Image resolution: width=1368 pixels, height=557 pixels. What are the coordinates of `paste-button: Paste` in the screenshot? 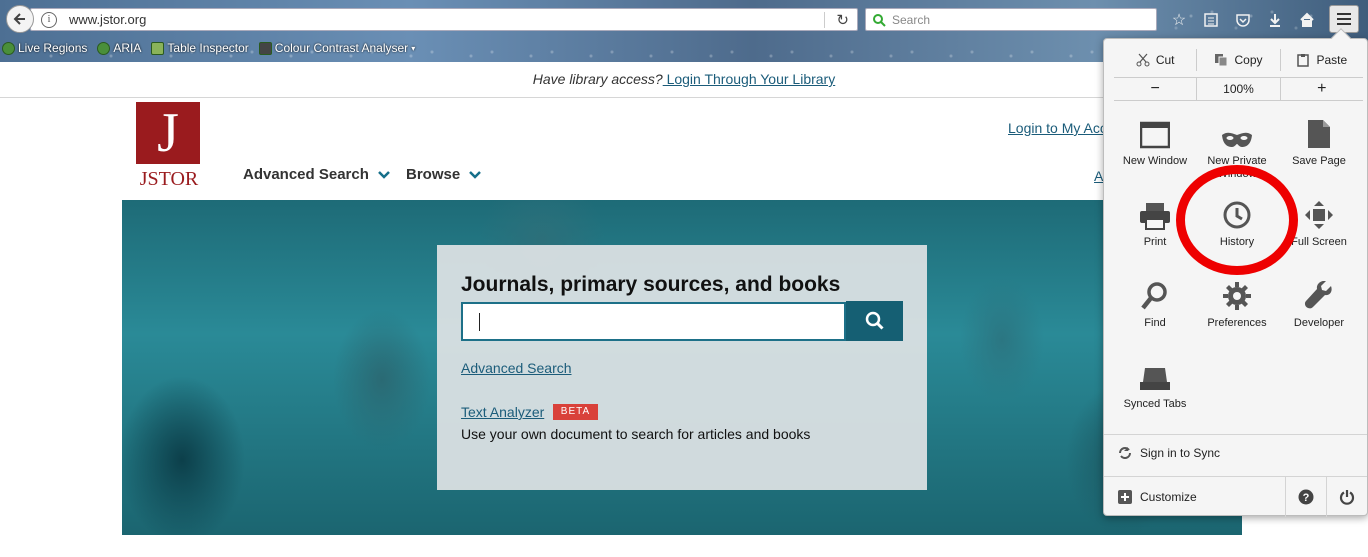 It's located at (1321, 60).